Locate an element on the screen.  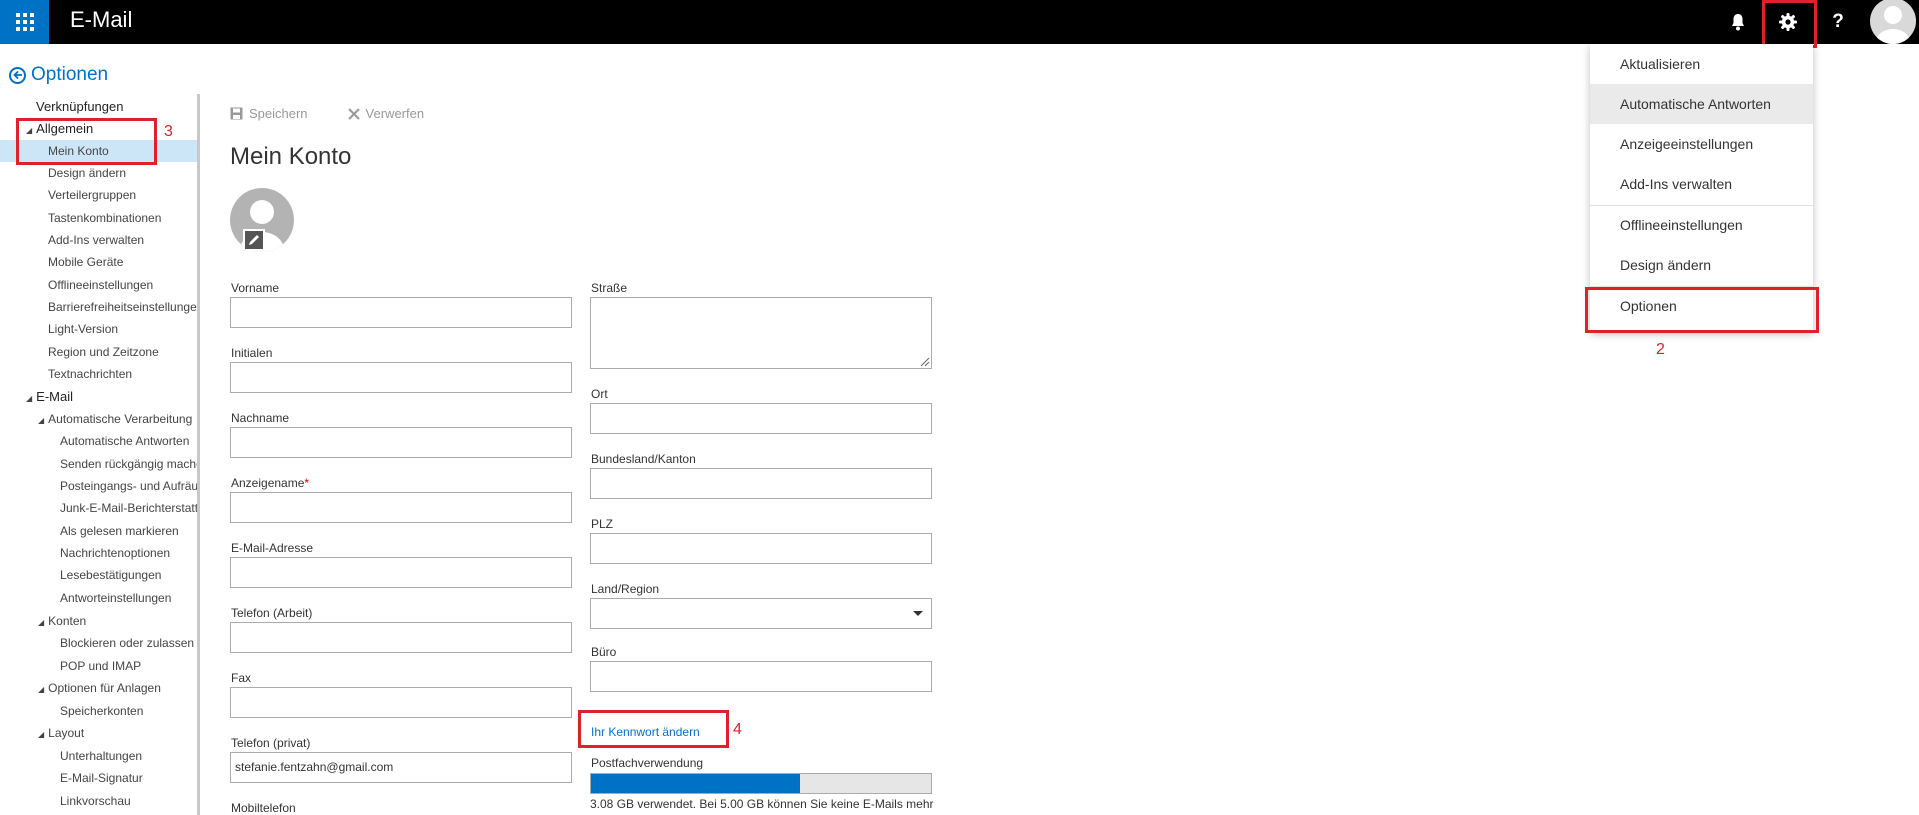
nav-item: Senden rückgängig machen is located at coordinates (129, 464).